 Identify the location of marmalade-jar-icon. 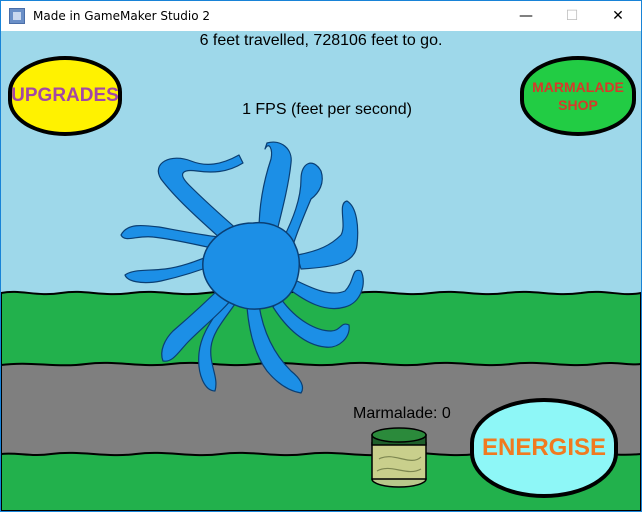
(399, 457).